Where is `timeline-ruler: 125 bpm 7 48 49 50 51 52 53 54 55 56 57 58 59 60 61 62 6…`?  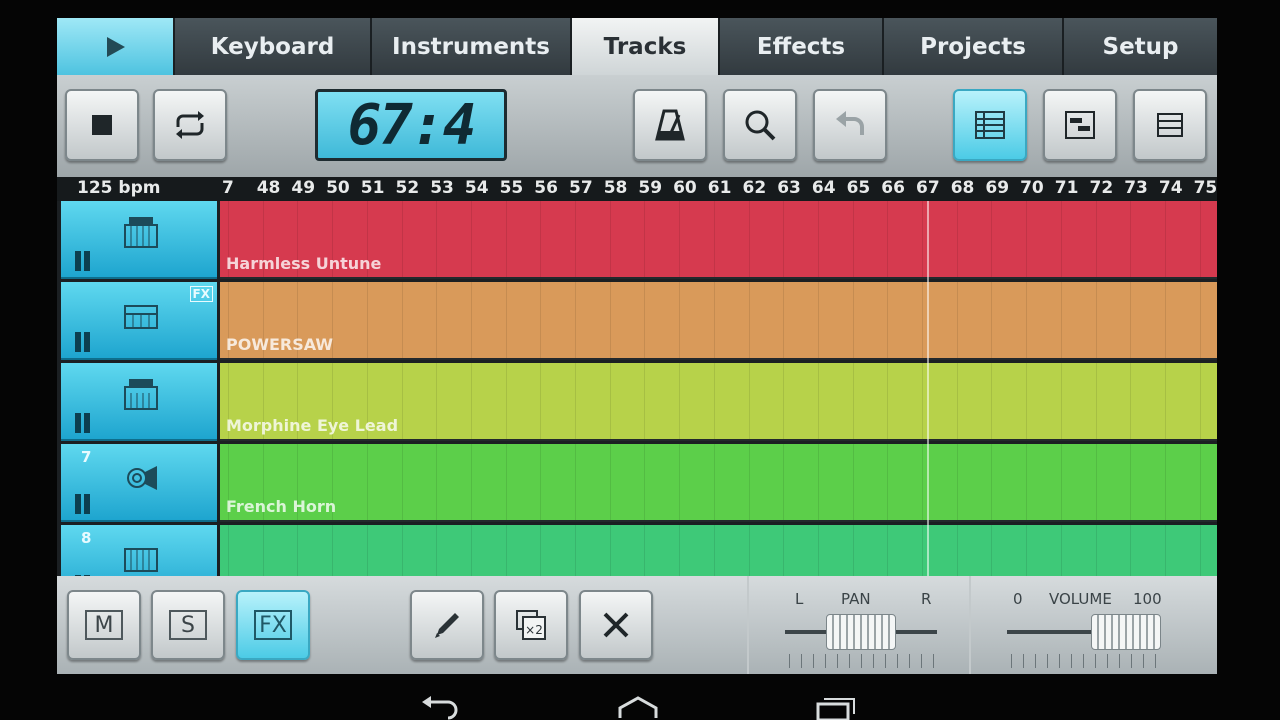
timeline-ruler: 125 bpm 7 48 49 50 51 52 53 54 55 56 57 58 59 60 61 62 6… is located at coordinates (637, 189).